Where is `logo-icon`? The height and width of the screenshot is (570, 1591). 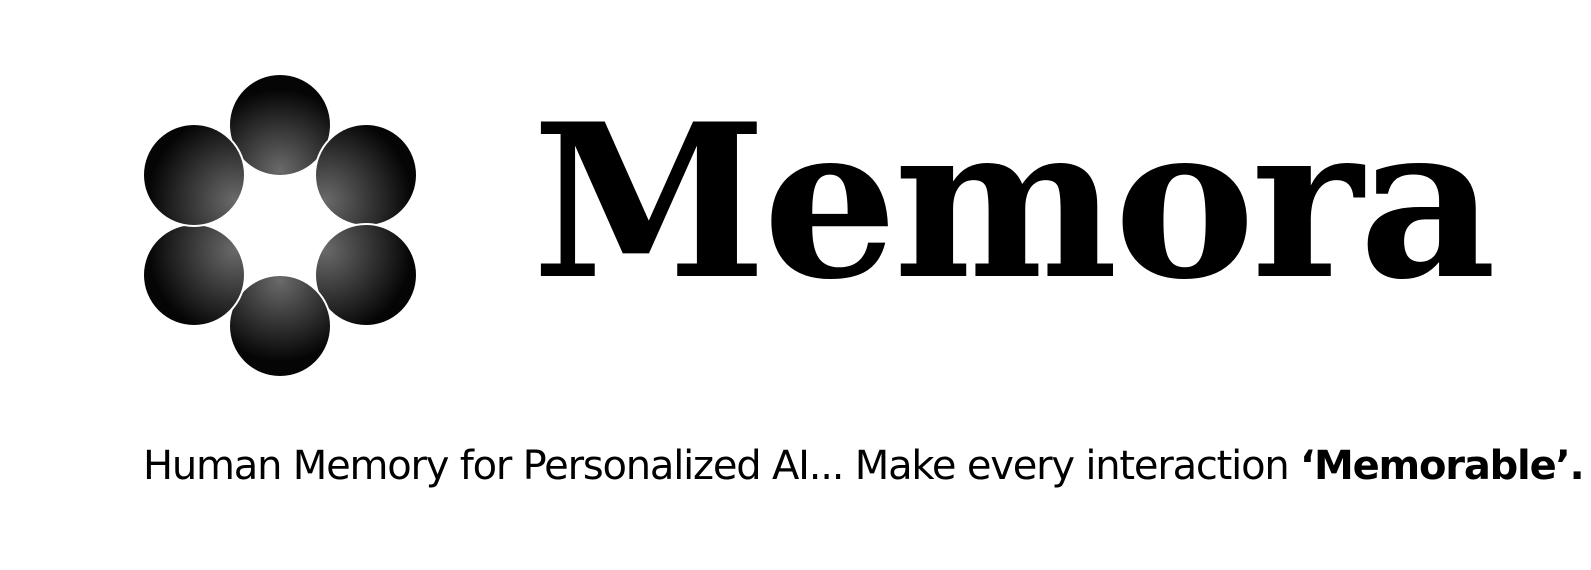 logo-icon is located at coordinates (280, 225).